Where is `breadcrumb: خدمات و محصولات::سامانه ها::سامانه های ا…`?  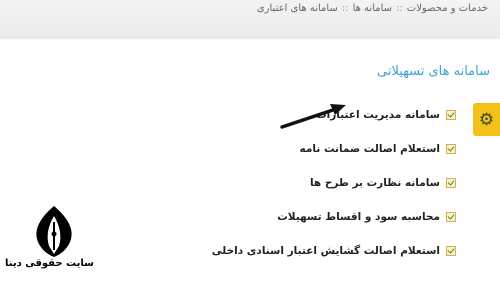 breadcrumb: خدمات و محصولات::سامانه ها::سامانه های ا… is located at coordinates (372, 8).